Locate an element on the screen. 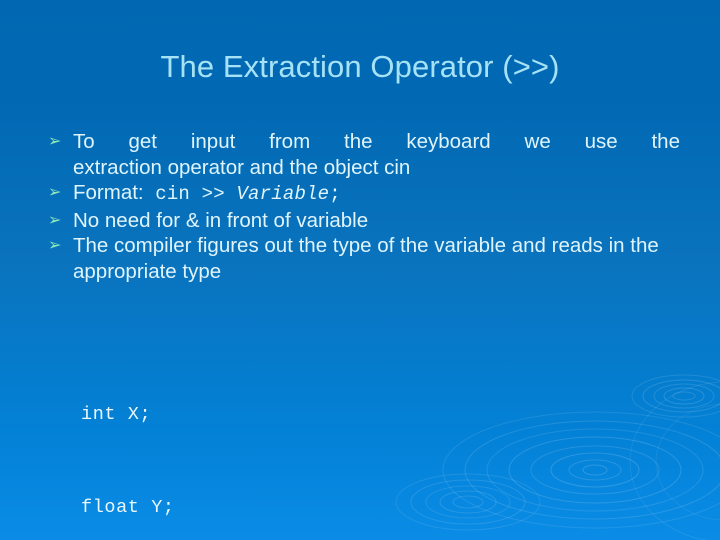 Image resolution: width=720 pixels, height=540 pixels. ripple-large is located at coordinates (581, 470).